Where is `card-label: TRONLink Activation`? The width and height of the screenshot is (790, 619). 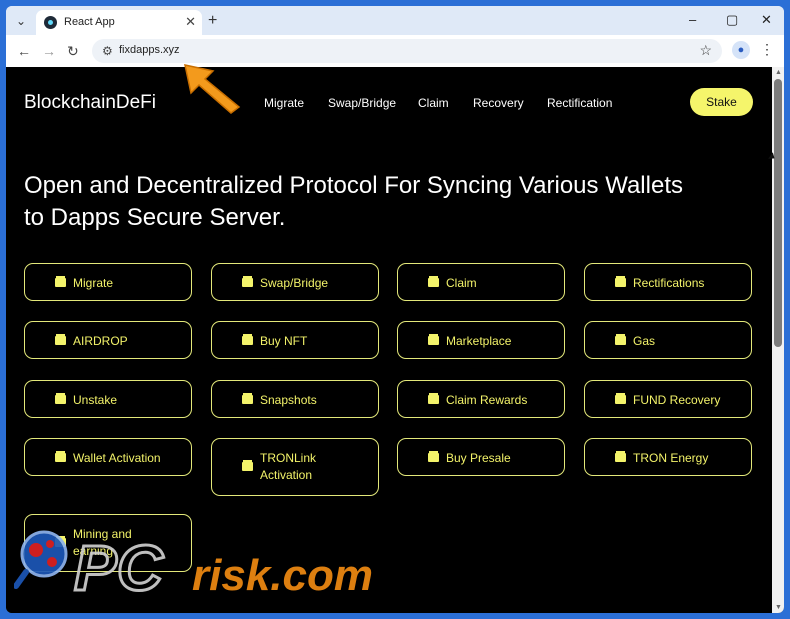 card-label: TRONLink Activation is located at coordinates (288, 466).